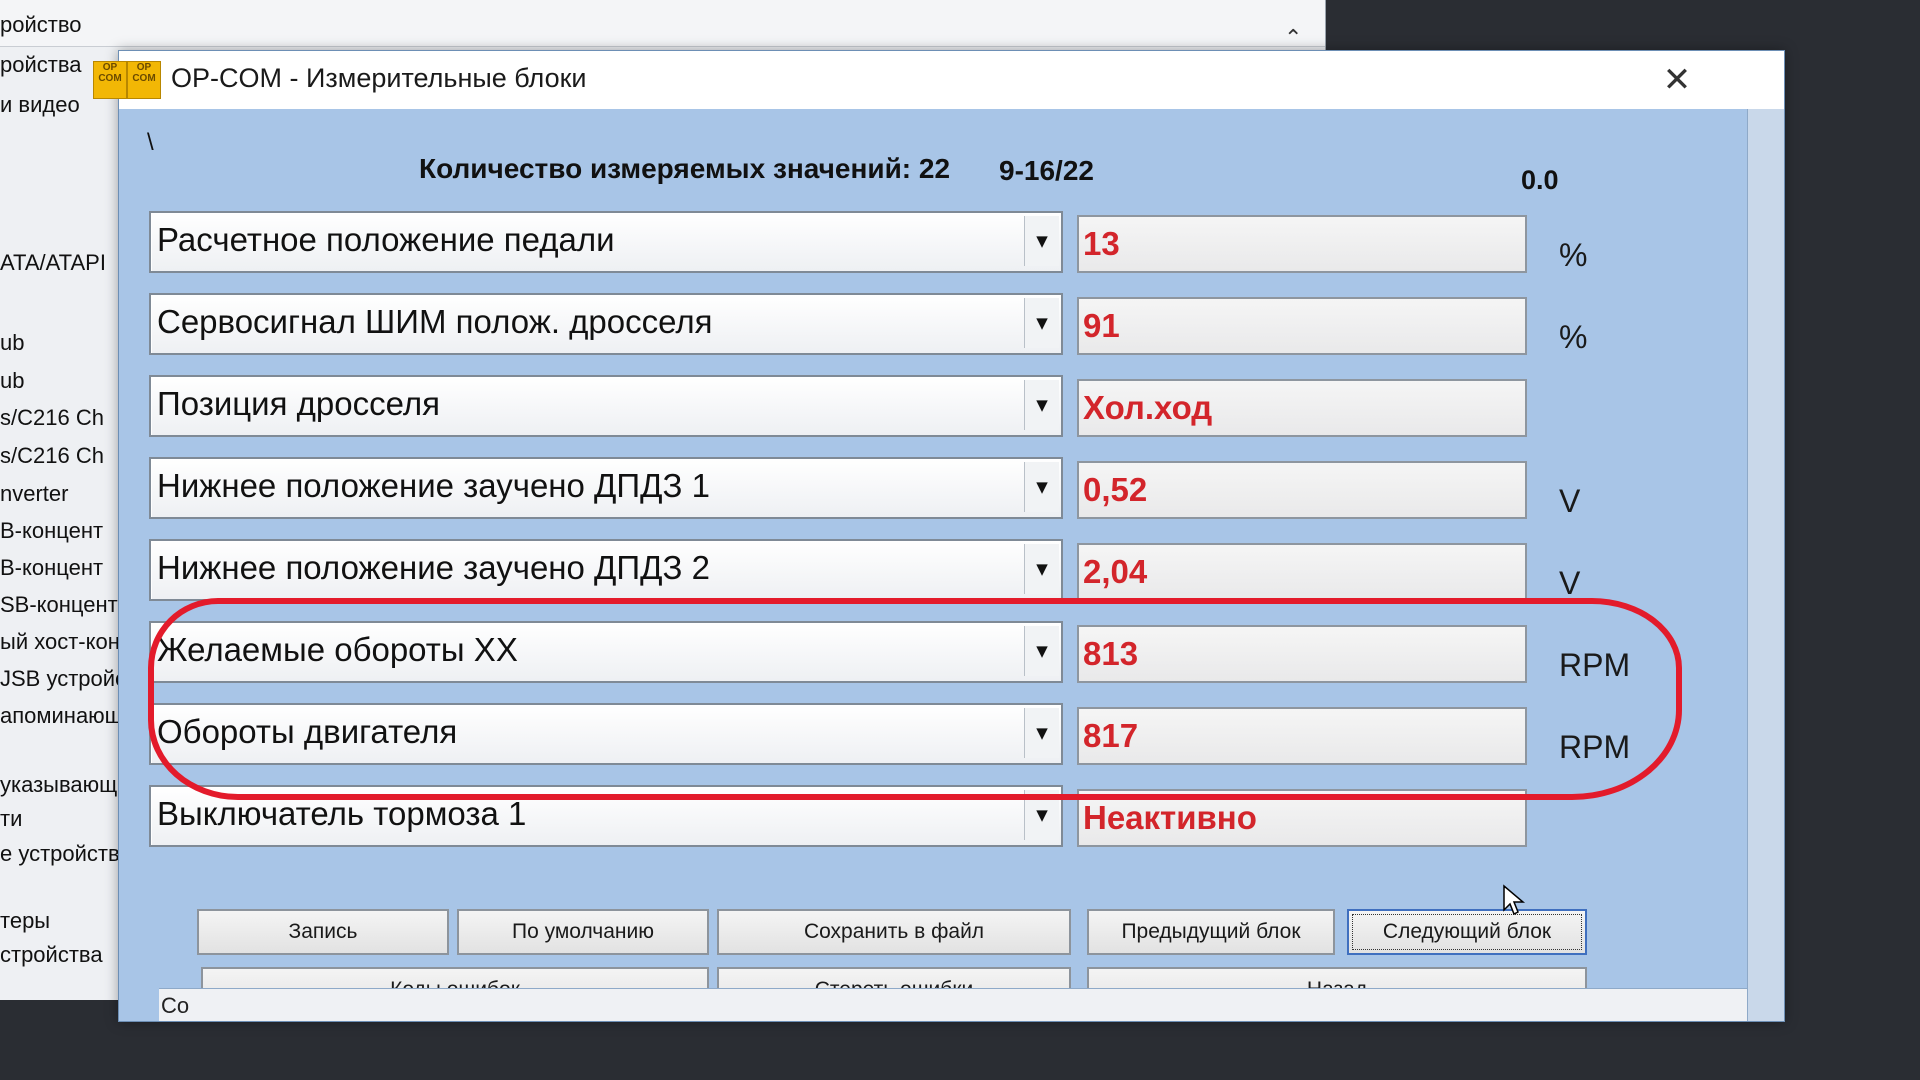  Describe the element at coordinates (1115, 571) in the screenshot. I see `value-text: 2,04` at that location.